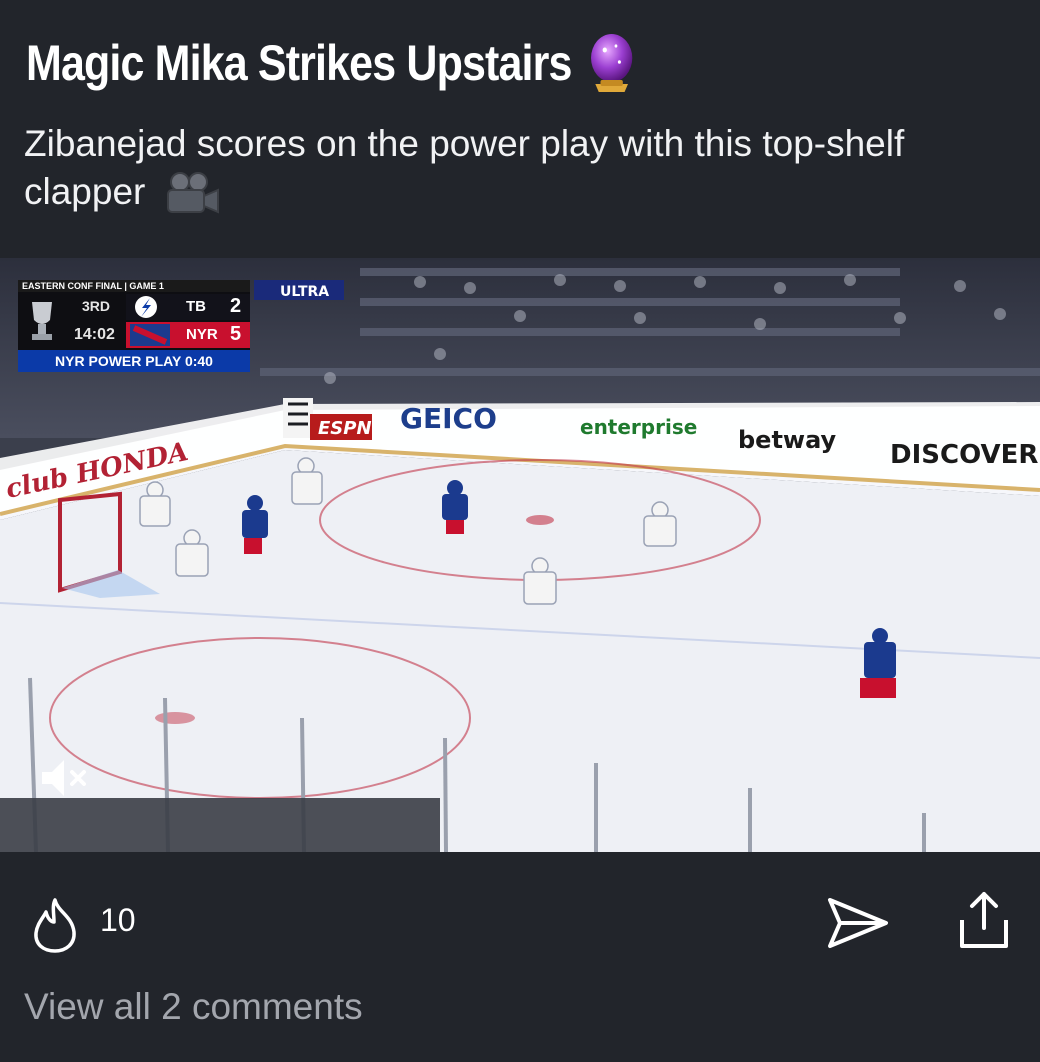 The image size is (1040, 1062). What do you see at coordinates (299, 63) in the screenshot?
I see `post-title-text: Magic Mika Strikes Upstairs` at bounding box center [299, 63].